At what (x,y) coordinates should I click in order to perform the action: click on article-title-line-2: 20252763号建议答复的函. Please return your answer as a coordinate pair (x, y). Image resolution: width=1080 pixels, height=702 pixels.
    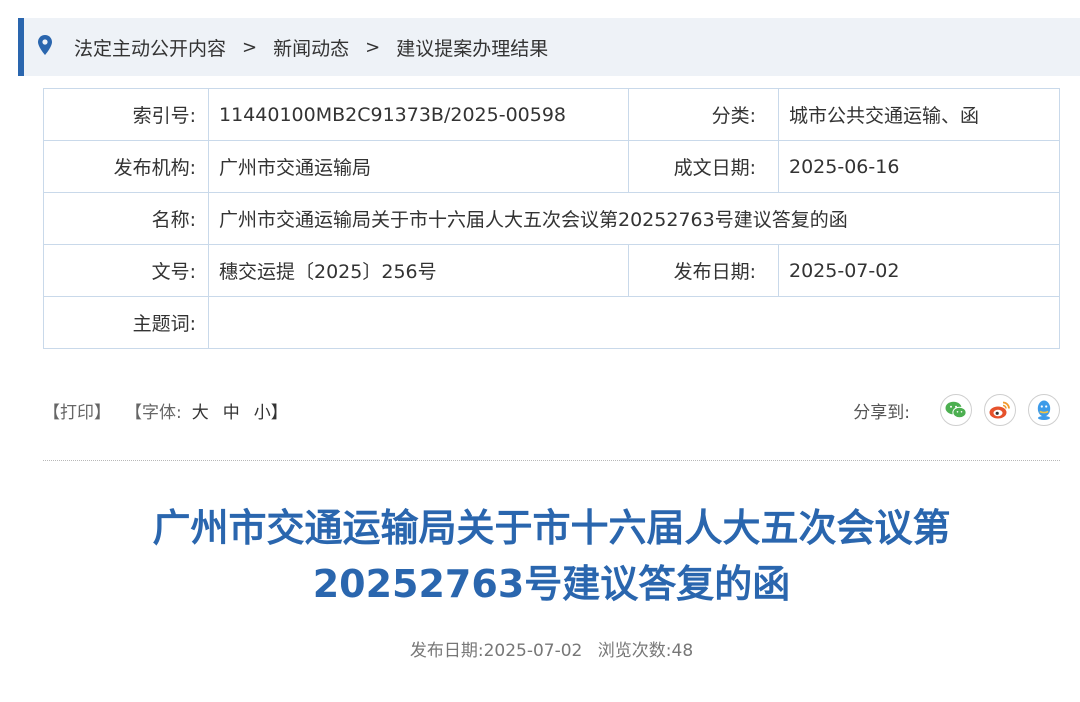
    Looking at the image, I should click on (551, 584).